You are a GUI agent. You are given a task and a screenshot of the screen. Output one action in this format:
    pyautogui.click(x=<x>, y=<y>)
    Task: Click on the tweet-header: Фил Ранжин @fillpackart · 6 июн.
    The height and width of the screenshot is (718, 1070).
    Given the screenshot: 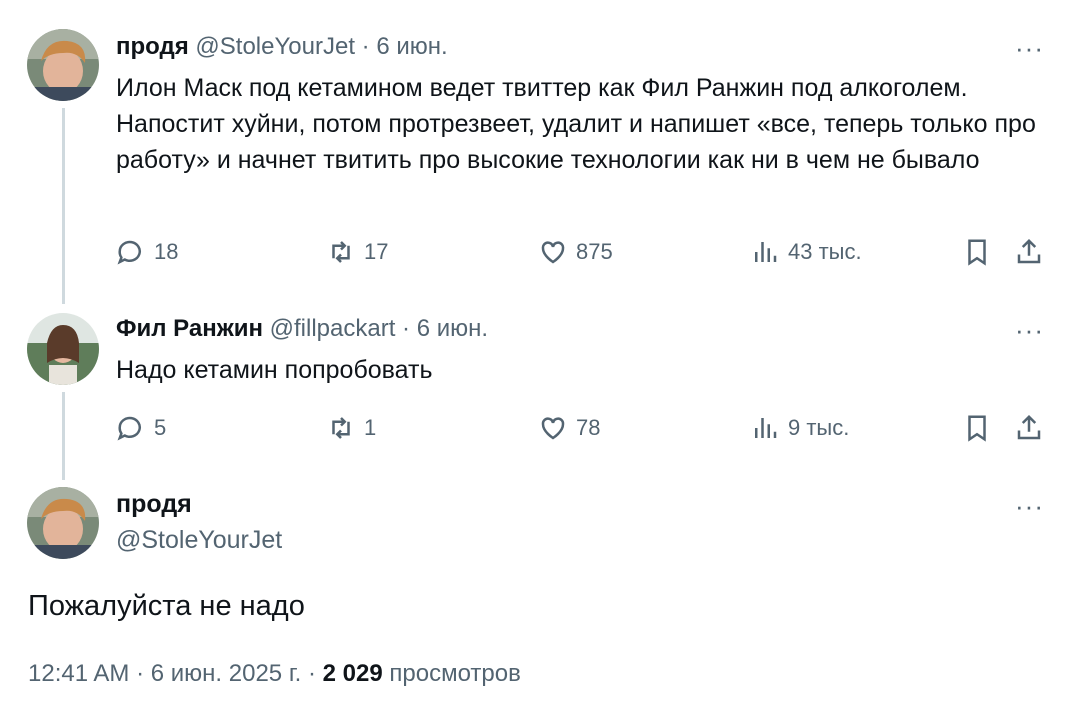 What is the action you would take?
    pyautogui.click(x=302, y=329)
    